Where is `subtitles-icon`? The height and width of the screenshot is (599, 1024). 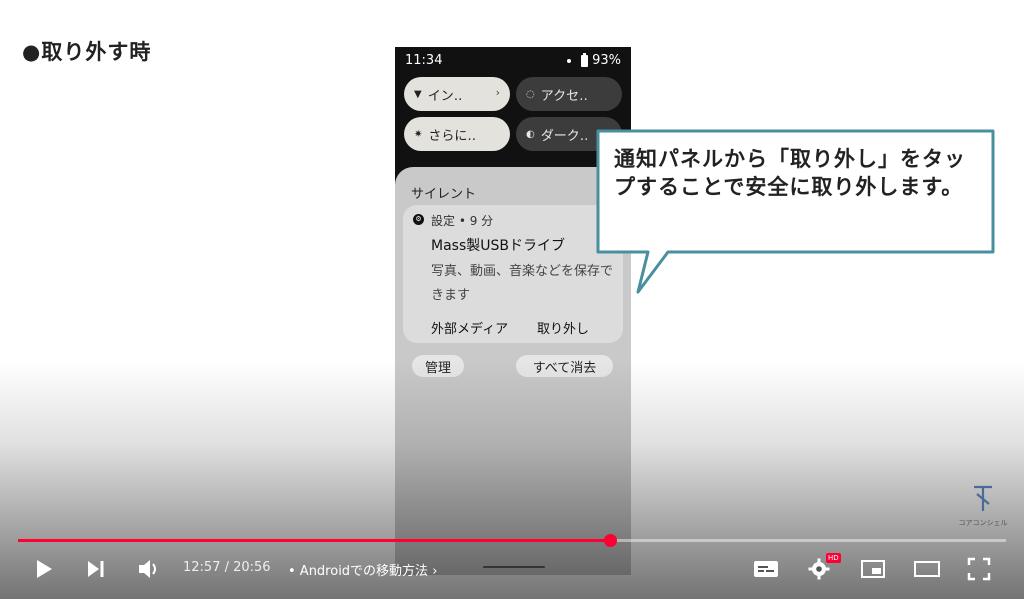
subtitles-icon is located at coordinates (766, 569).